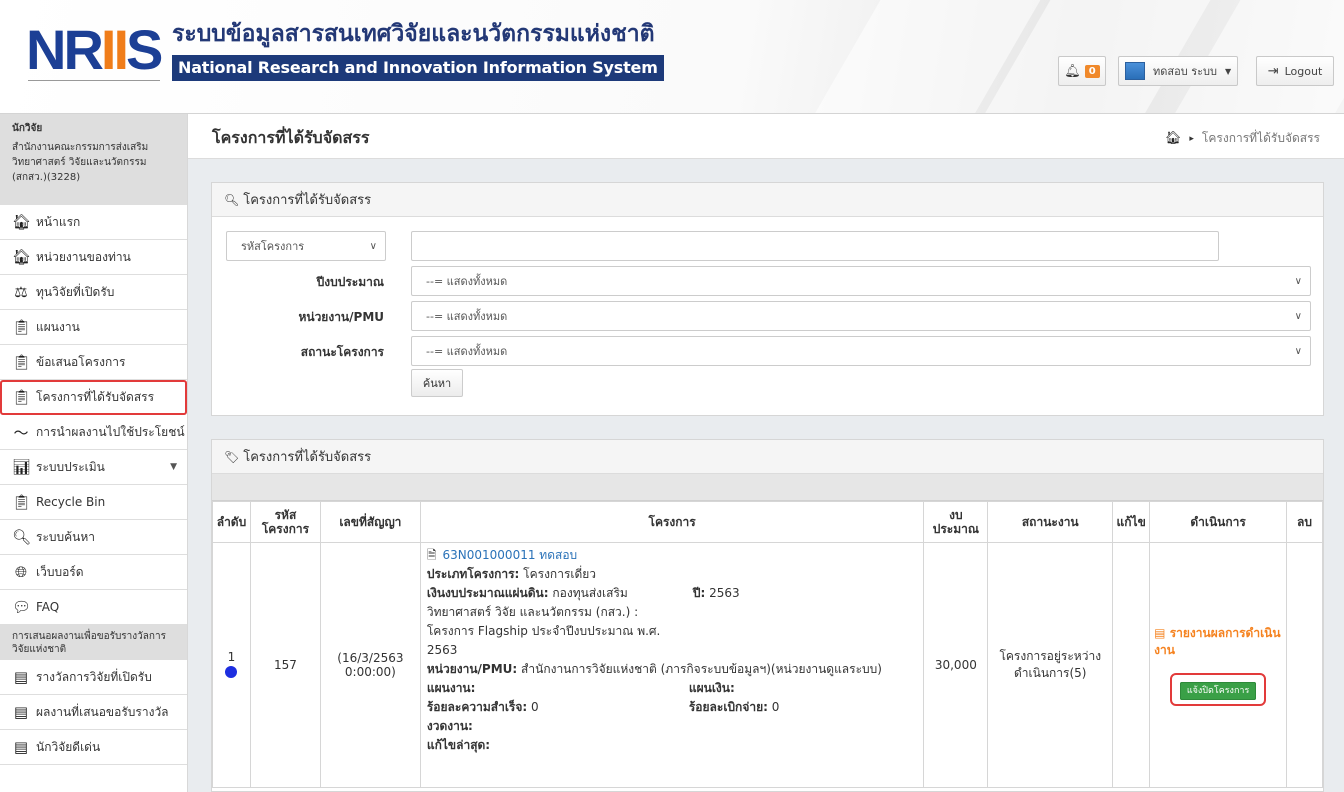 The image size is (1344, 792). What do you see at coordinates (1191, 138) in the screenshot?
I see `chevron-right-icon: ▸` at bounding box center [1191, 138].